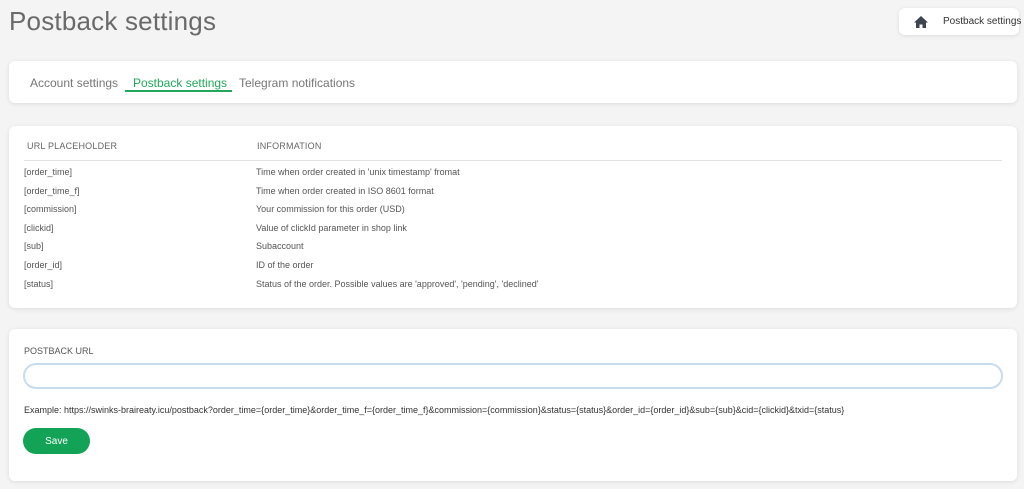 Image resolution: width=1024 pixels, height=489 pixels. What do you see at coordinates (513, 376) in the screenshot?
I see `postback-url-input` at bounding box center [513, 376].